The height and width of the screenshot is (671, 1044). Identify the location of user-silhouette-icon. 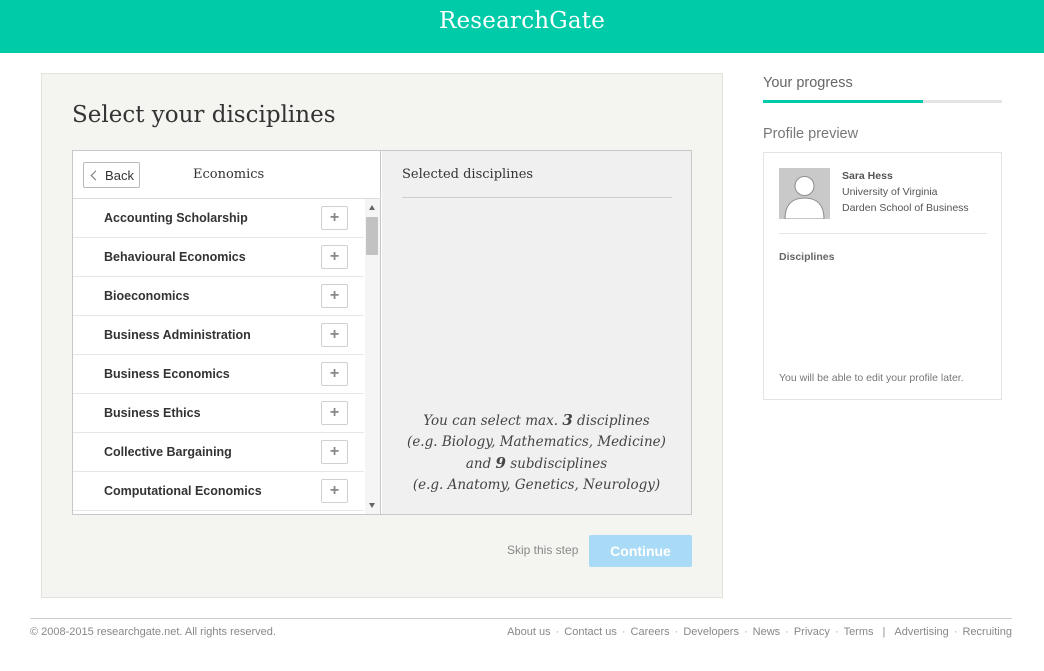
(804, 193).